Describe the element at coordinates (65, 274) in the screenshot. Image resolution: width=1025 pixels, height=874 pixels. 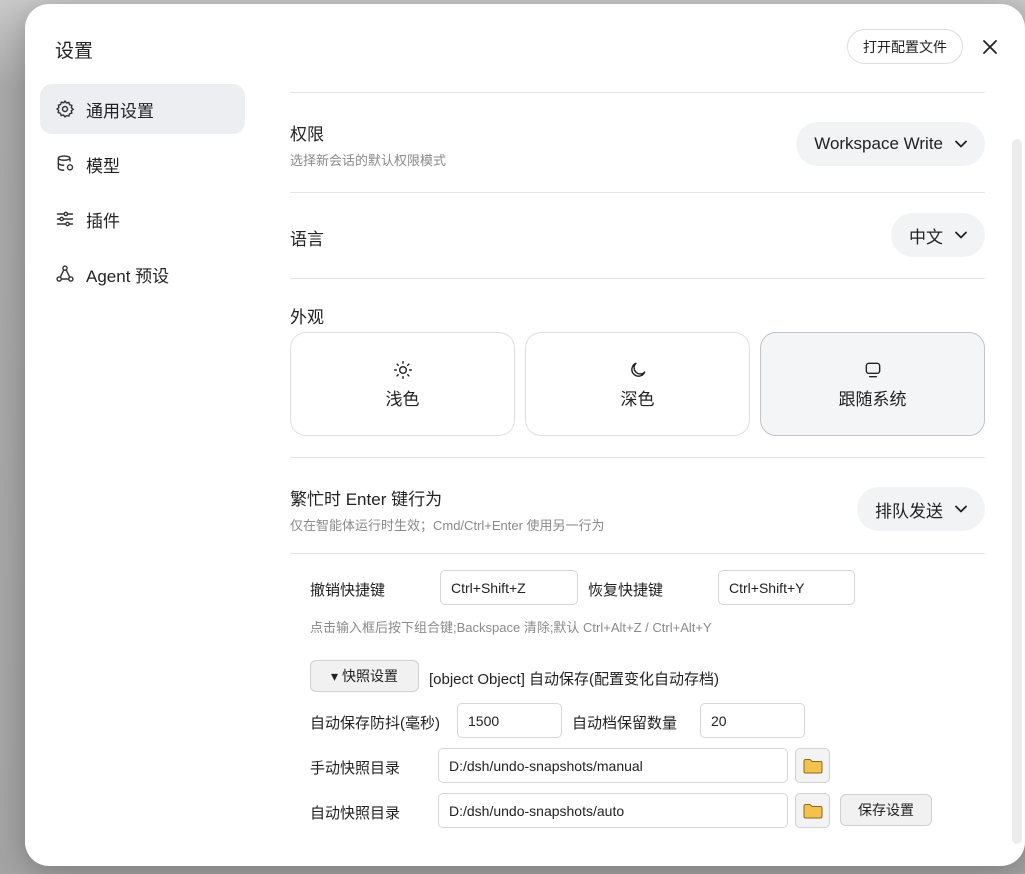
I see `network-icon` at that location.